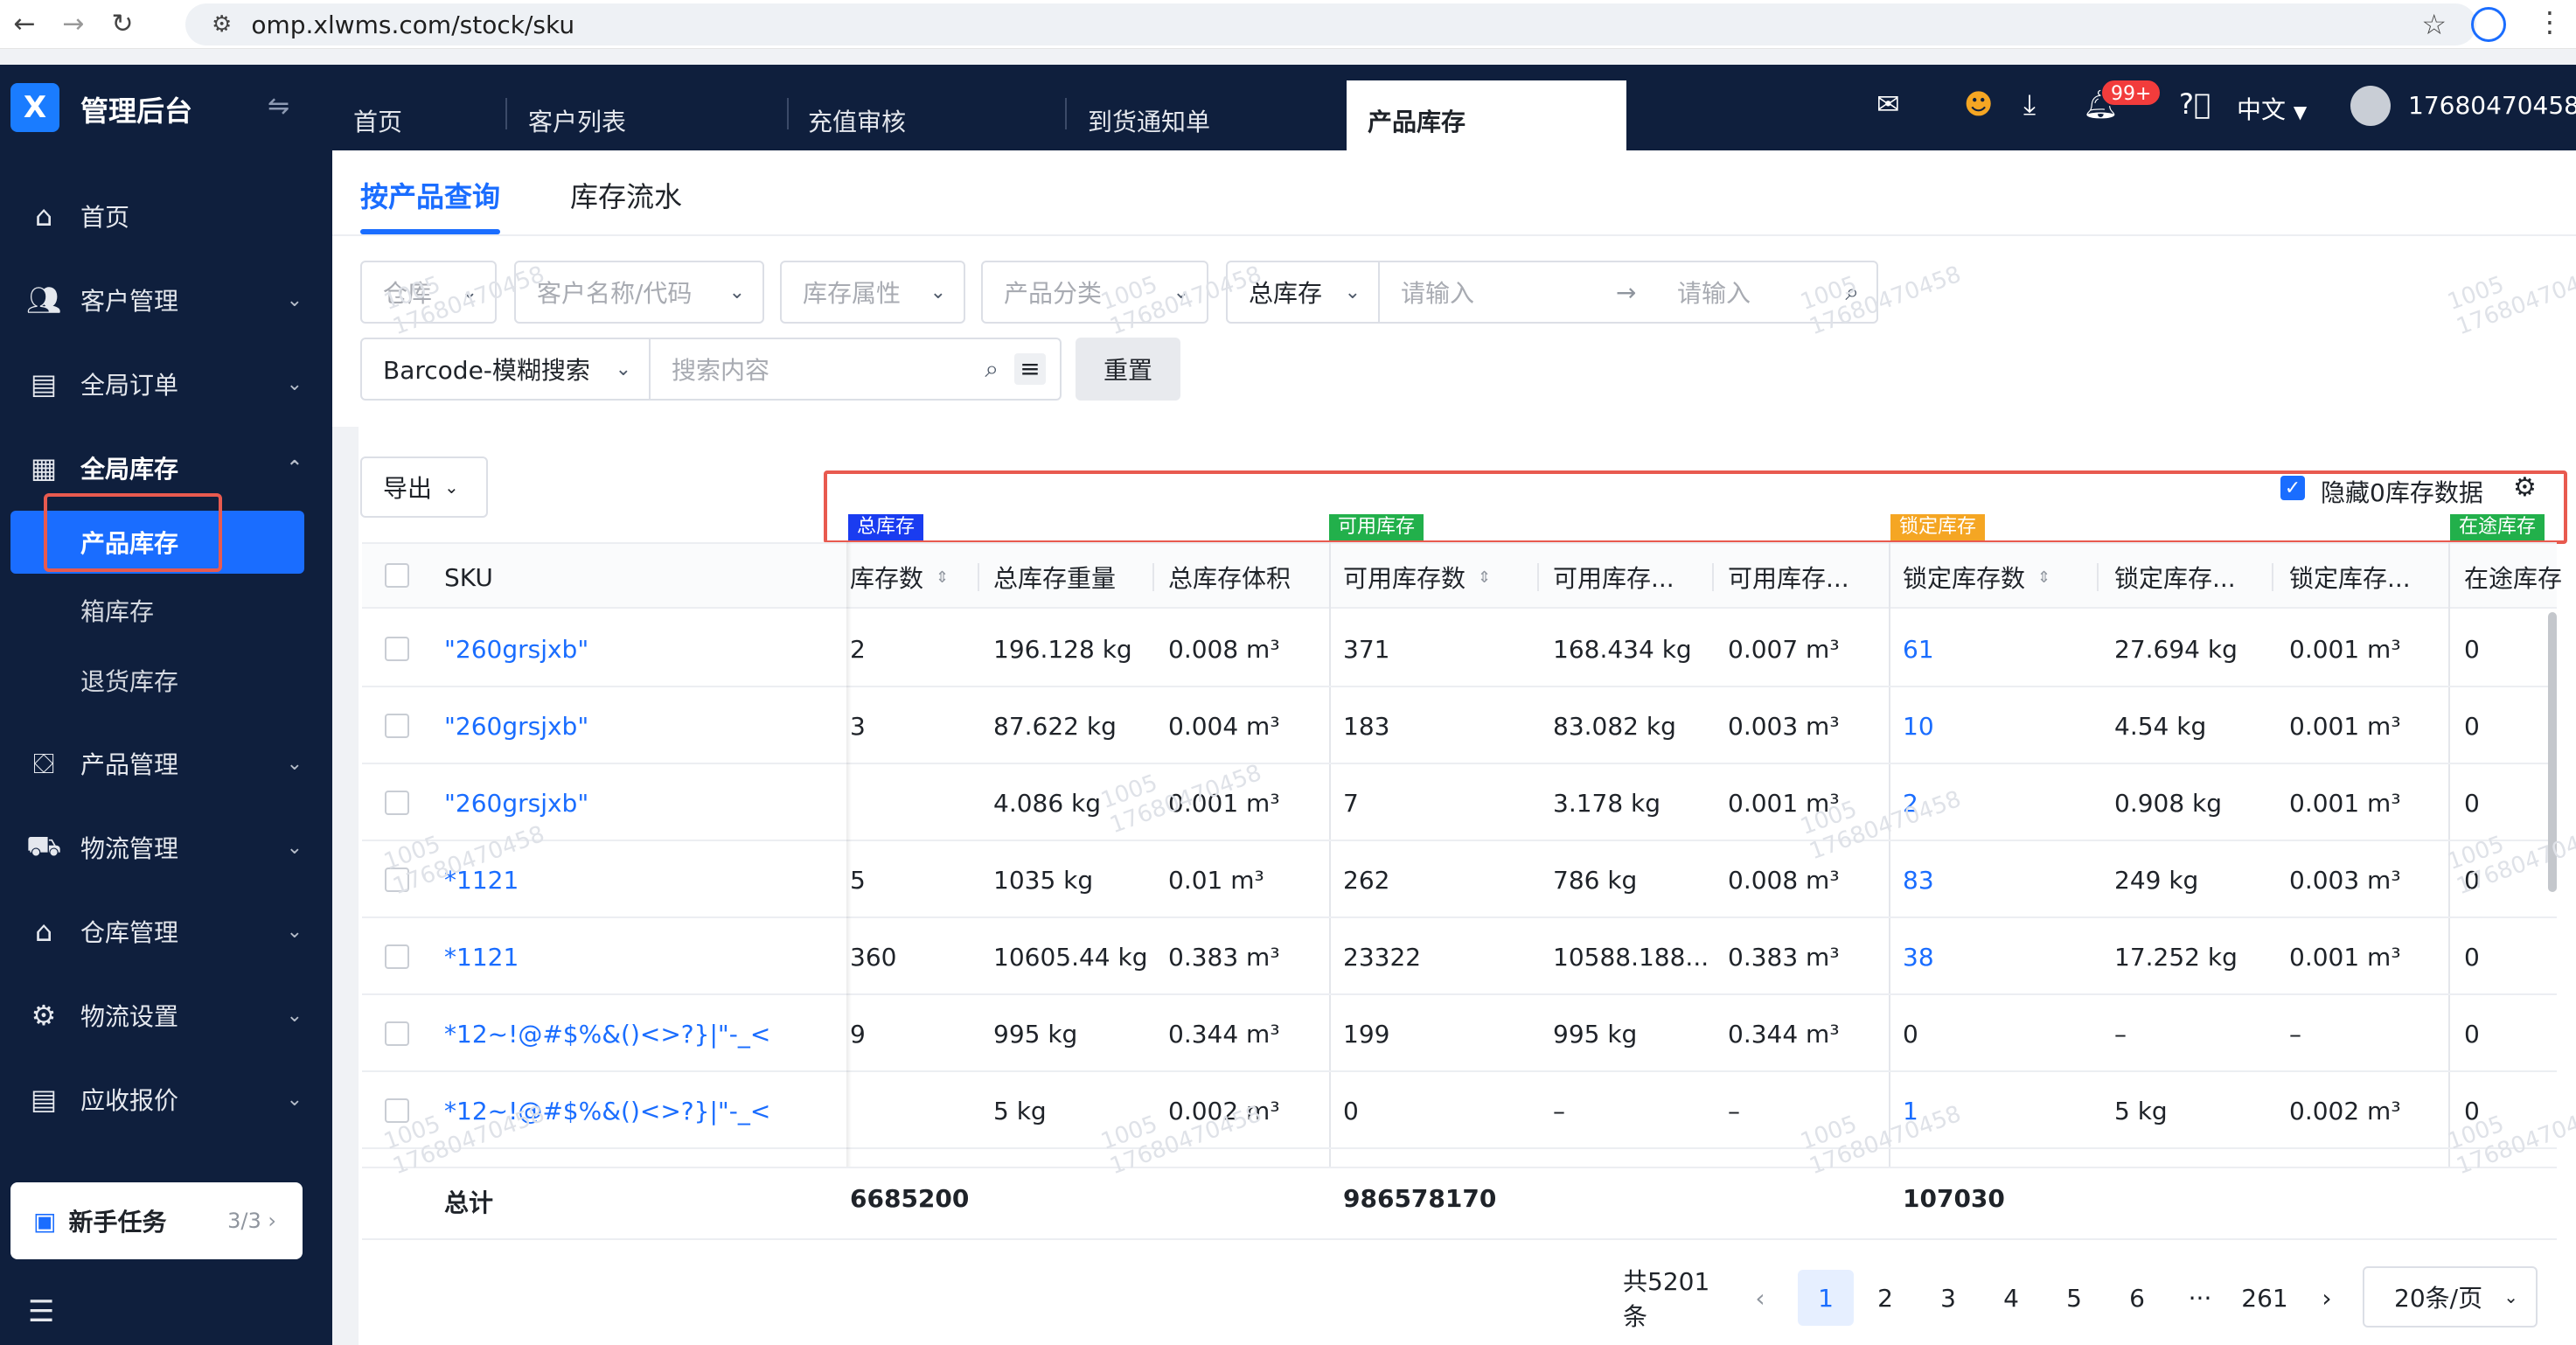 The image size is (2576, 1345). What do you see at coordinates (166, 610) in the screenshot?
I see `sidebar-sub-box-stock: 箱库存` at bounding box center [166, 610].